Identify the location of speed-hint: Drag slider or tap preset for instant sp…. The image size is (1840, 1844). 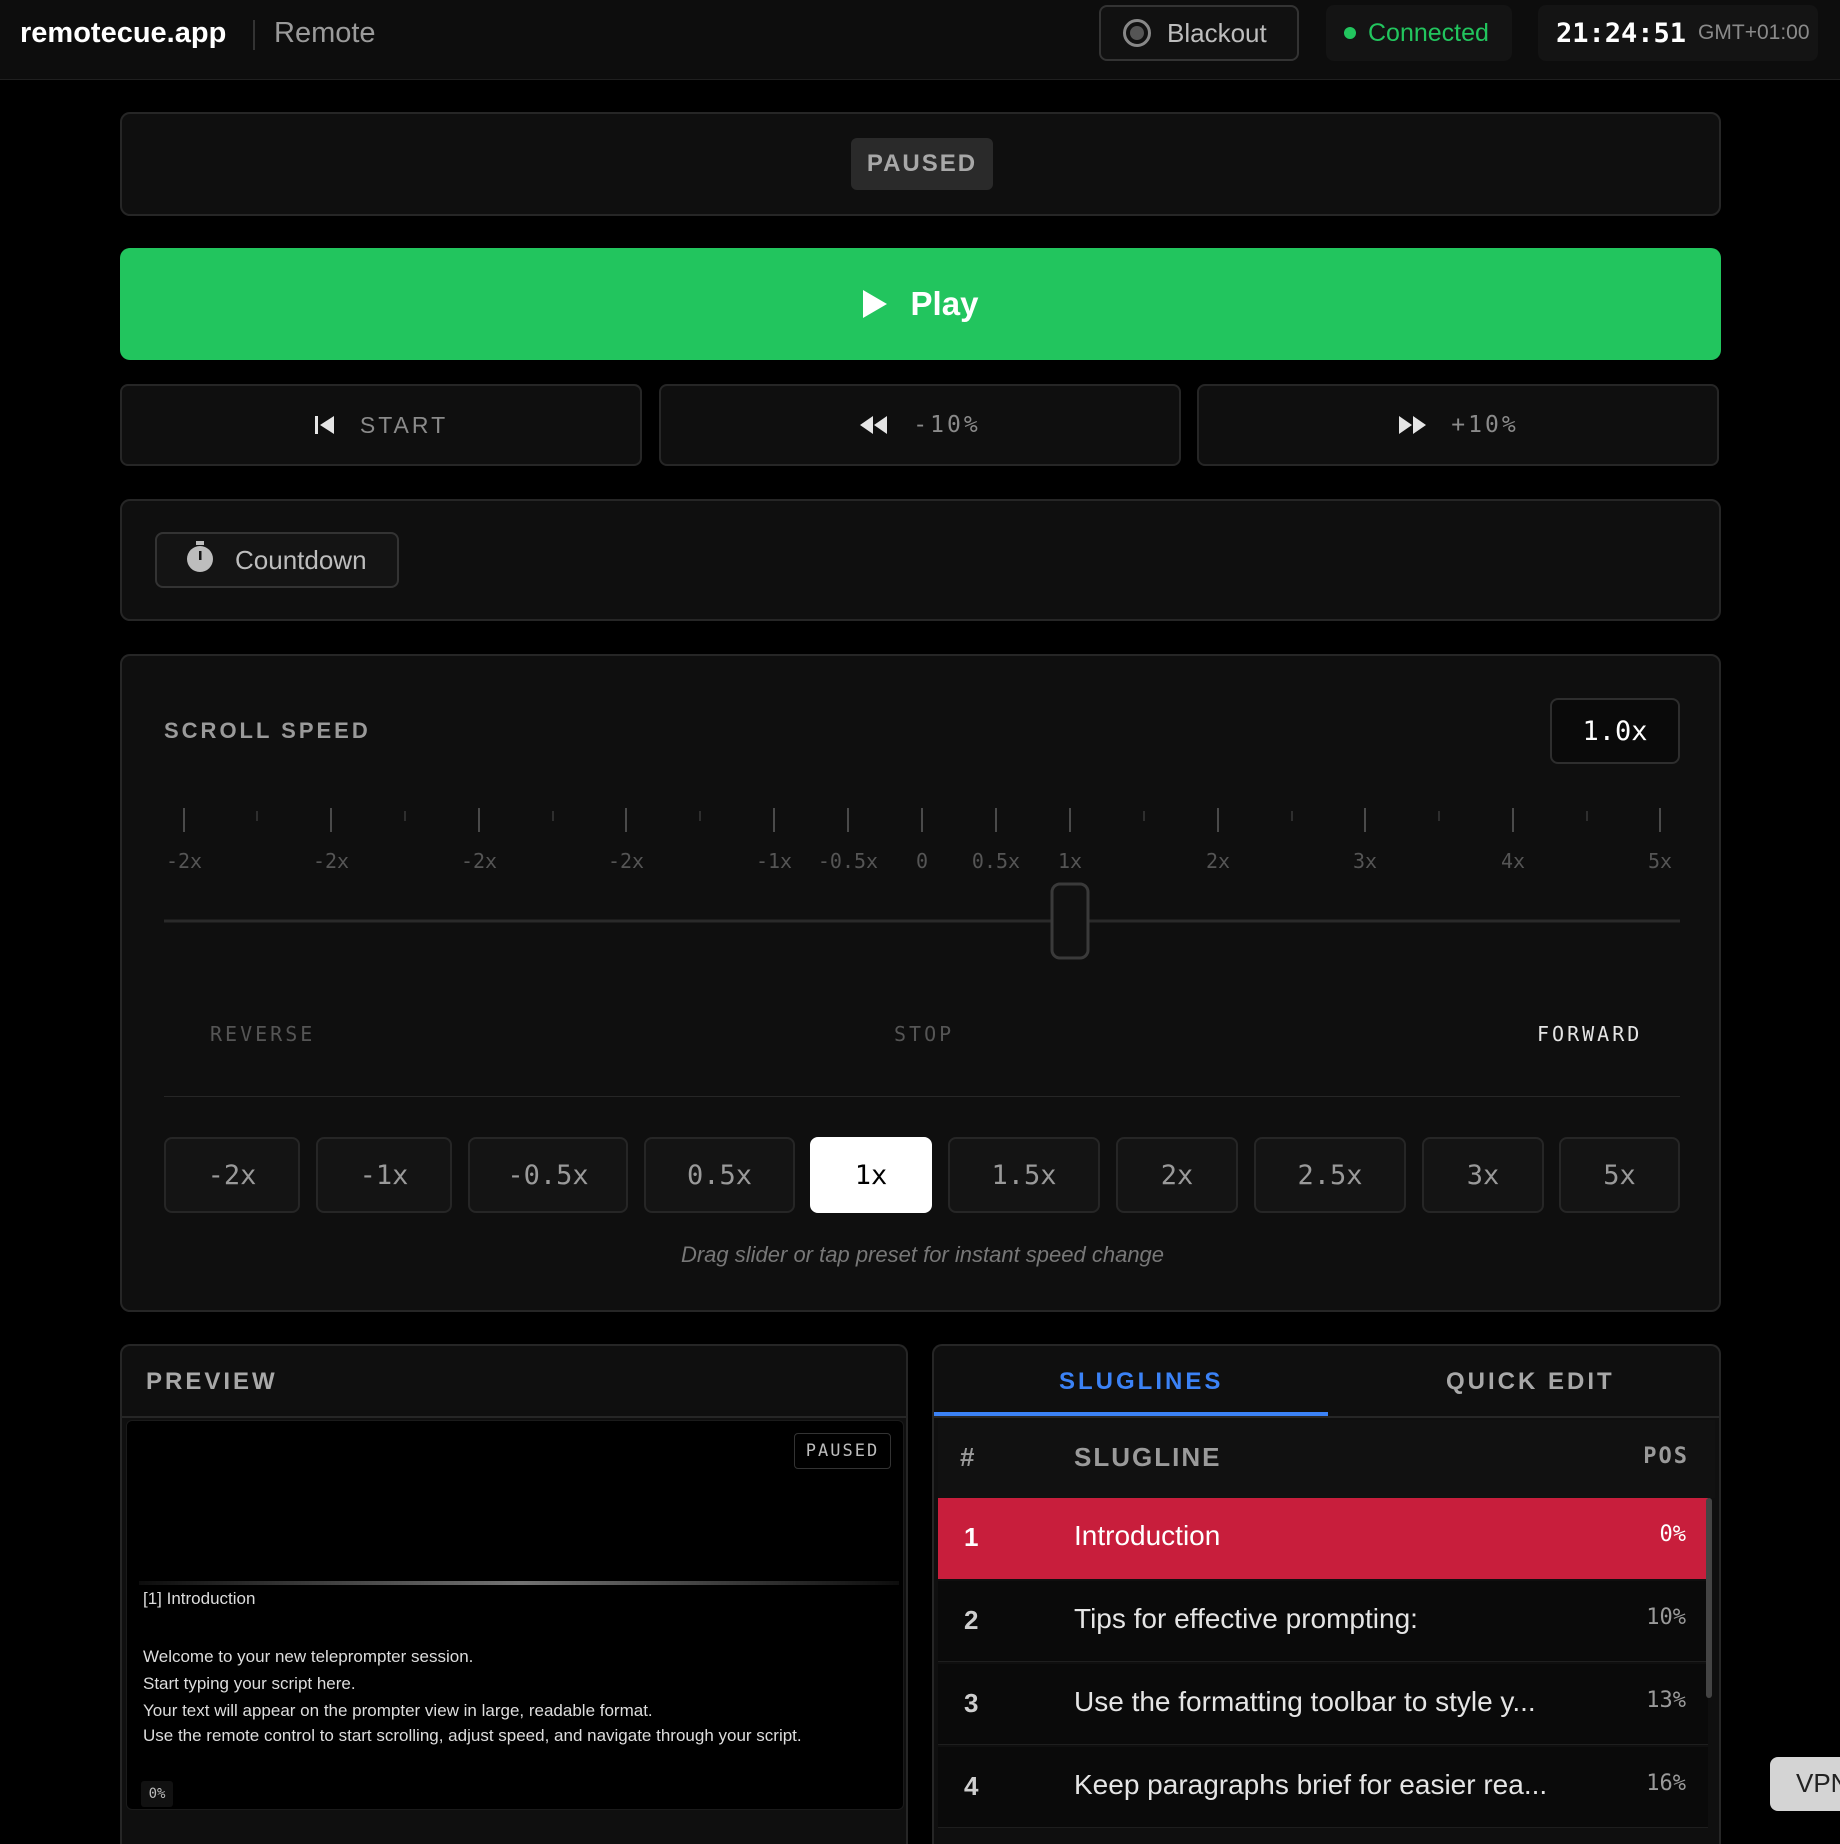
(922, 1254).